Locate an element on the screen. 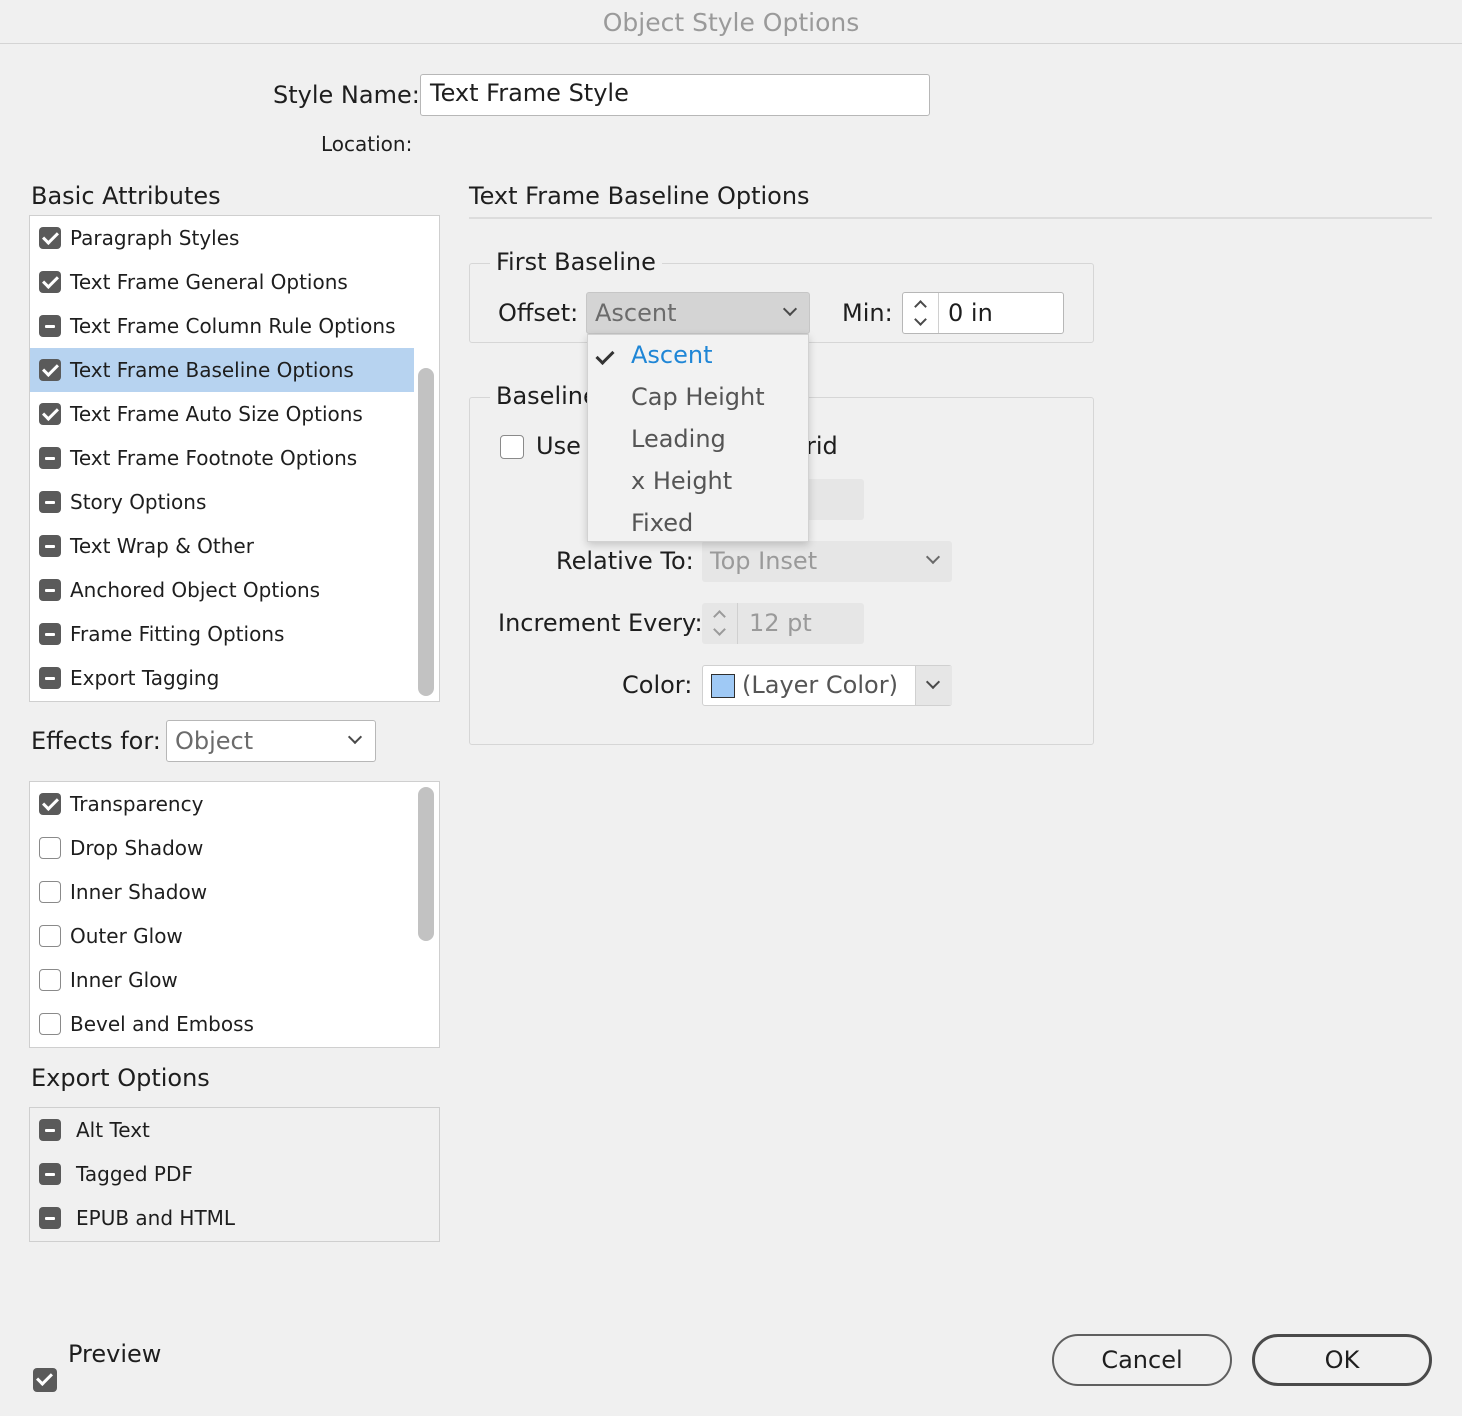 The width and height of the screenshot is (1462, 1416). style-name-input: Text Frame Style is located at coordinates (675, 95).